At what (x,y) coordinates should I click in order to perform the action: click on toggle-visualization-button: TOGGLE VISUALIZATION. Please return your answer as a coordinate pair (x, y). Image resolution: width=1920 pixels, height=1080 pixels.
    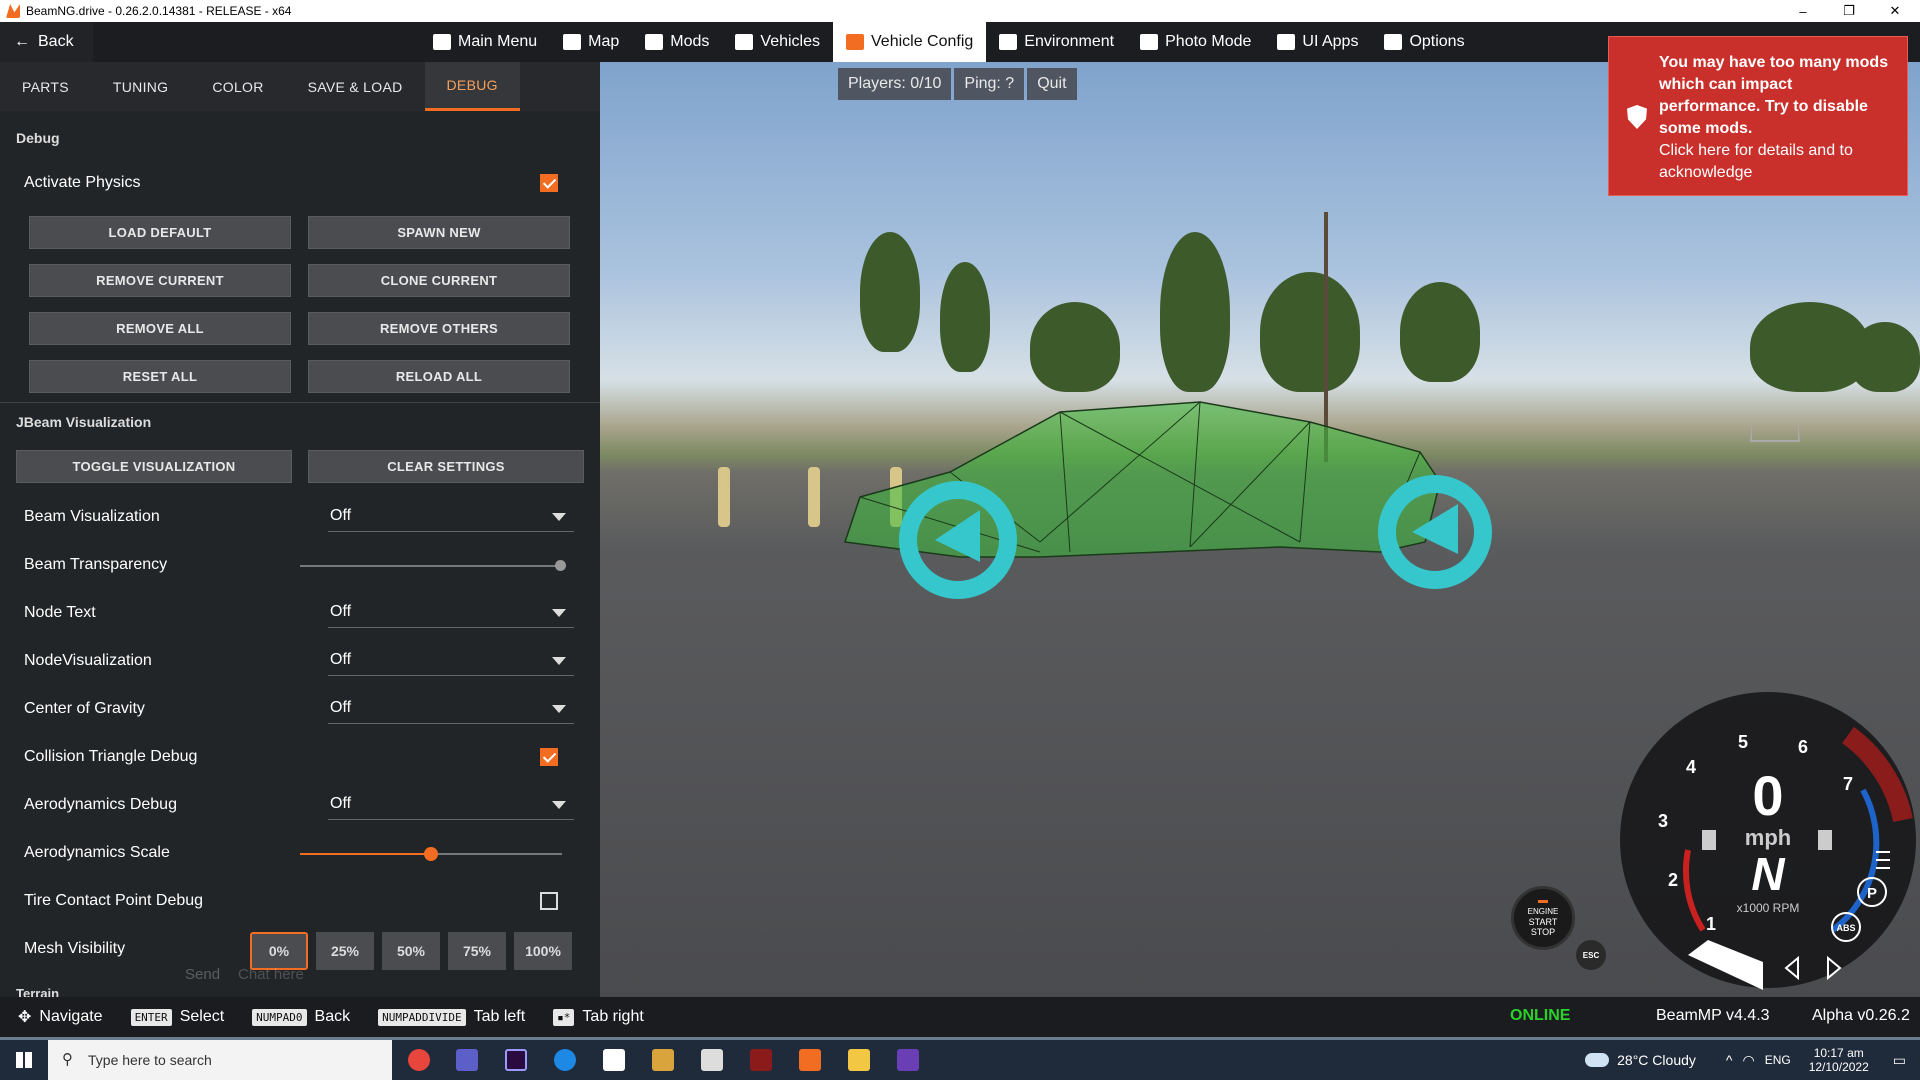
    Looking at the image, I should click on (154, 466).